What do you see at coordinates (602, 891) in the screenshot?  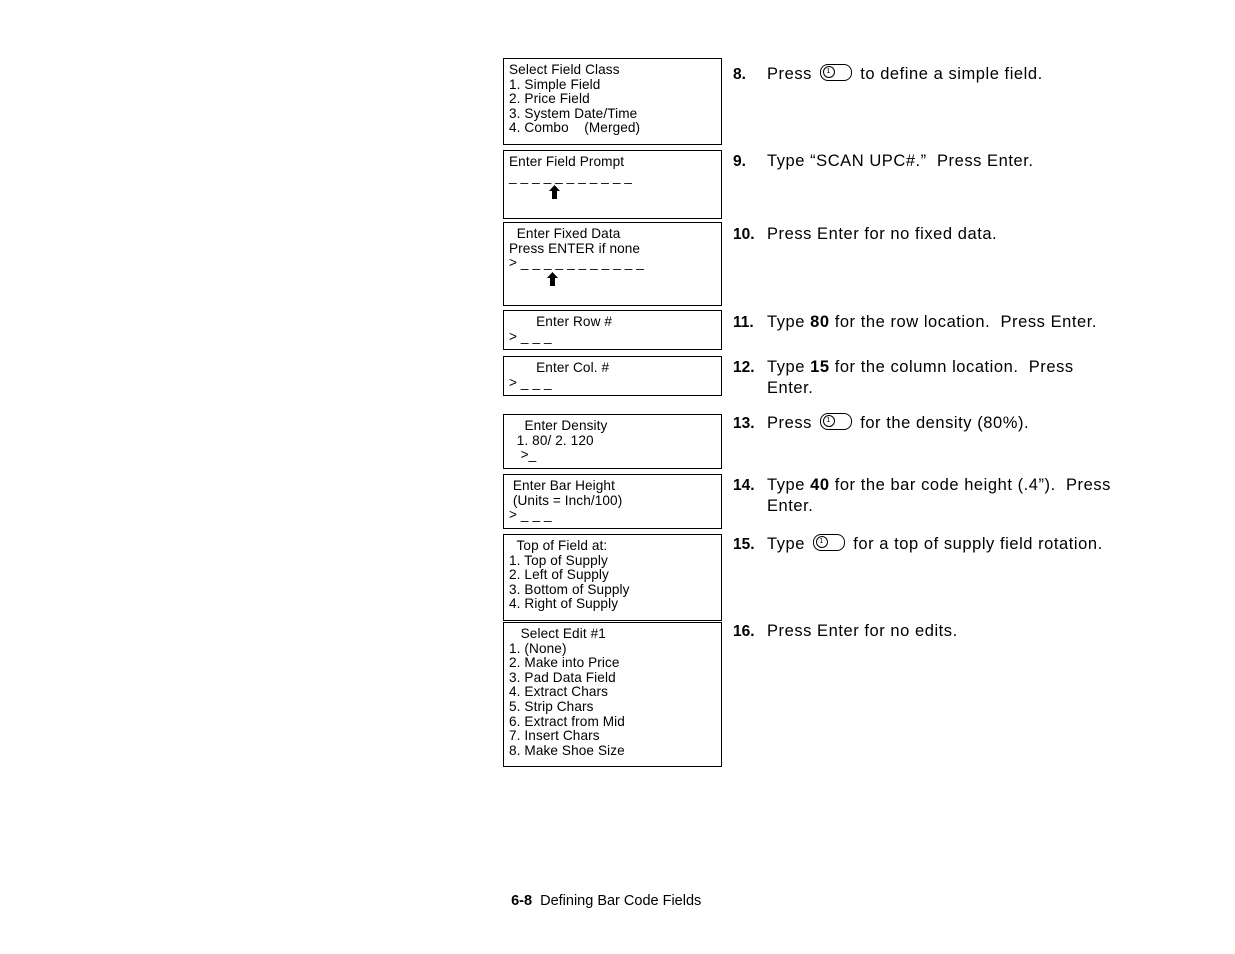 I see `page-footer: 6-8 Defining Bar Code Fields` at bounding box center [602, 891].